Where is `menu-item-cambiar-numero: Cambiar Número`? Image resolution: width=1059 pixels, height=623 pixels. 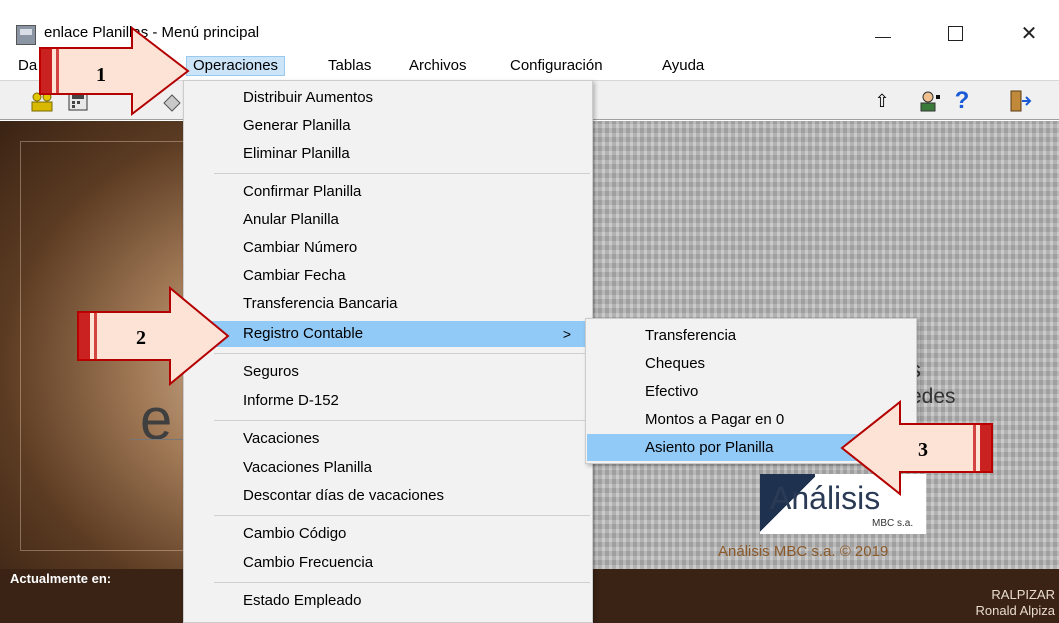
menu-item-cambiar-numero: Cambiar Número is located at coordinates (388, 248).